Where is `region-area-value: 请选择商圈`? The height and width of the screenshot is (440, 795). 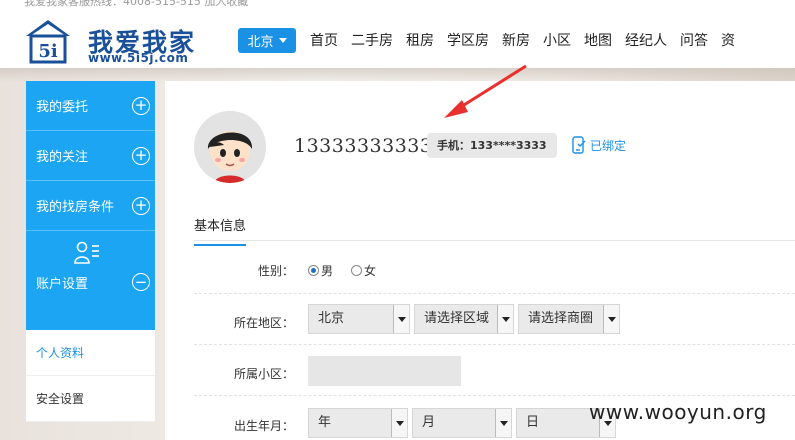
region-area-value: 请选择商圈 is located at coordinates (561, 318).